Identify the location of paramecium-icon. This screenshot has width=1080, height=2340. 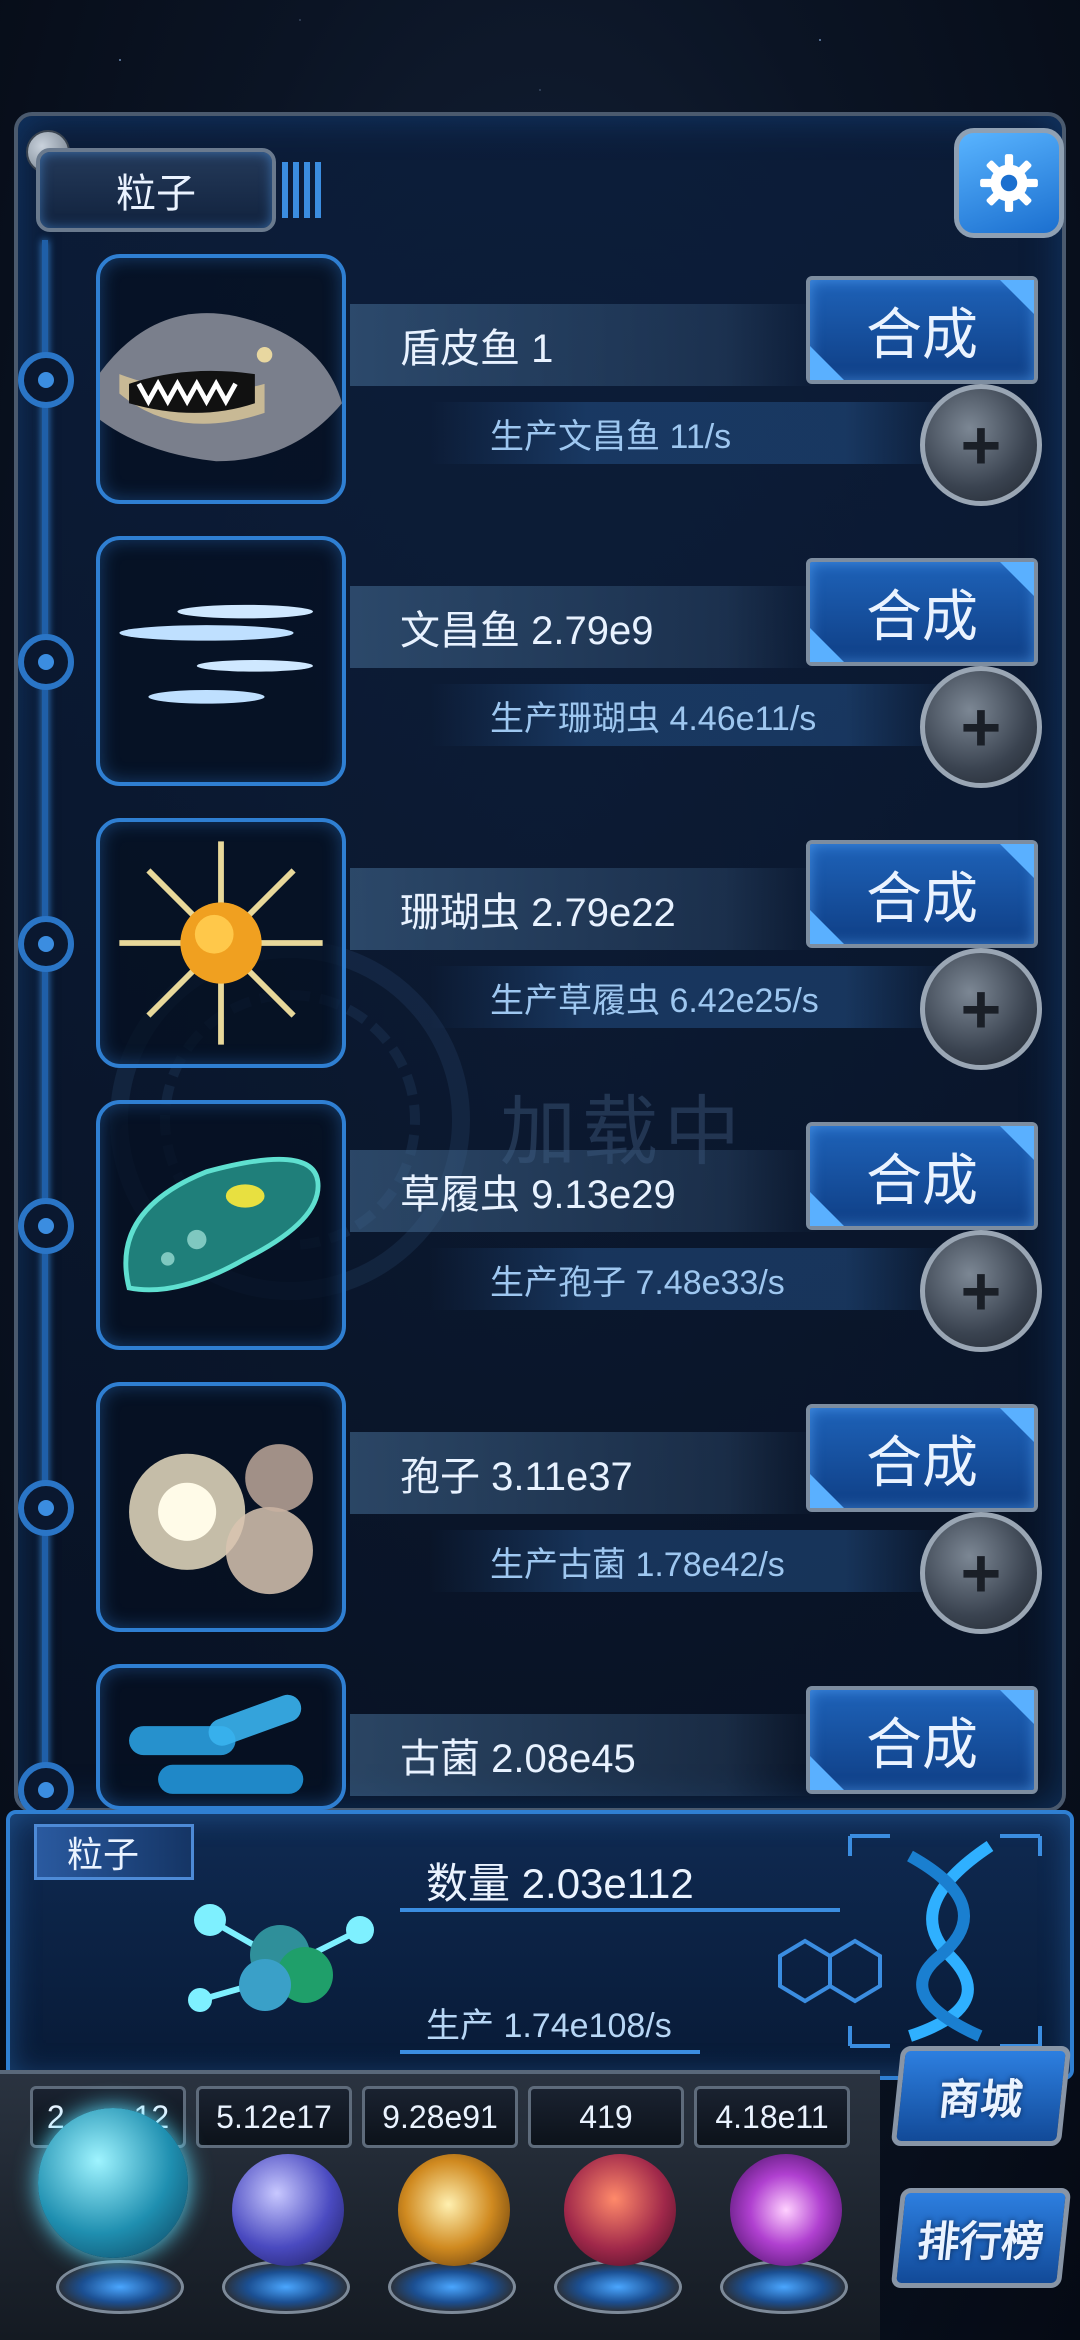
(221, 1225).